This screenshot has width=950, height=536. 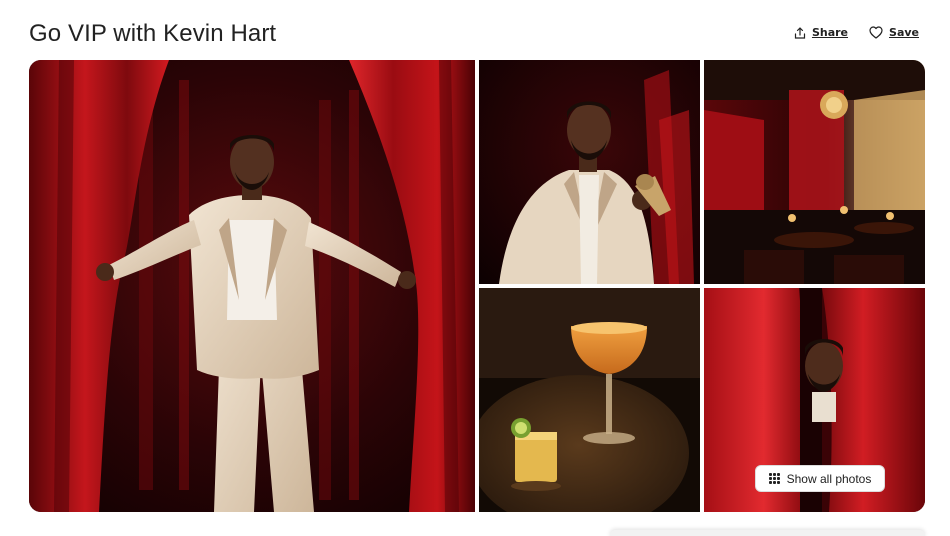 I want to click on page-title: Go VIP with Kevin Hart, so click(x=153, y=33).